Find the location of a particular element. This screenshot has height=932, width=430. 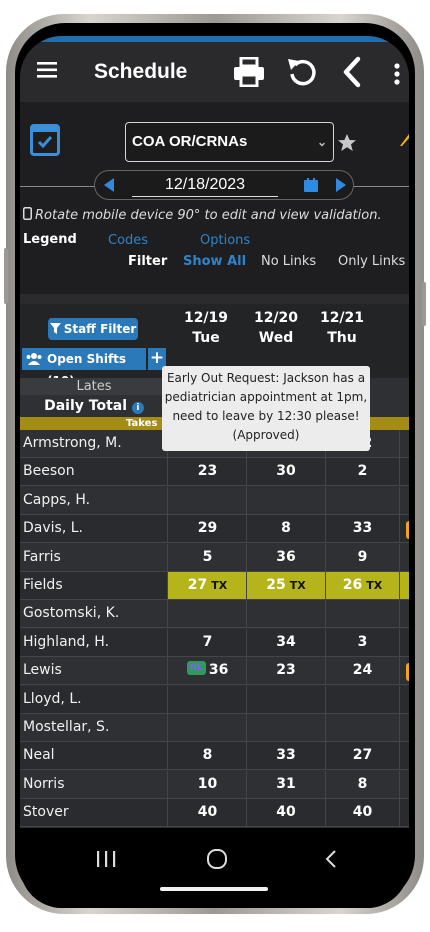

shift-cell: 2 is located at coordinates (362, 472).